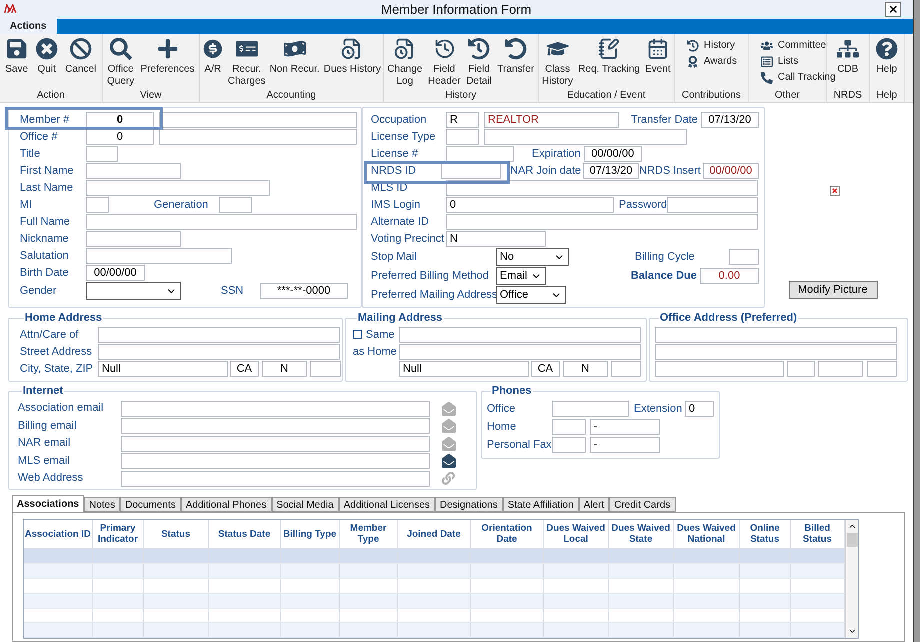  Describe the element at coordinates (798, 78) in the screenshot. I see `ribbon-button: Call Tracking` at that location.